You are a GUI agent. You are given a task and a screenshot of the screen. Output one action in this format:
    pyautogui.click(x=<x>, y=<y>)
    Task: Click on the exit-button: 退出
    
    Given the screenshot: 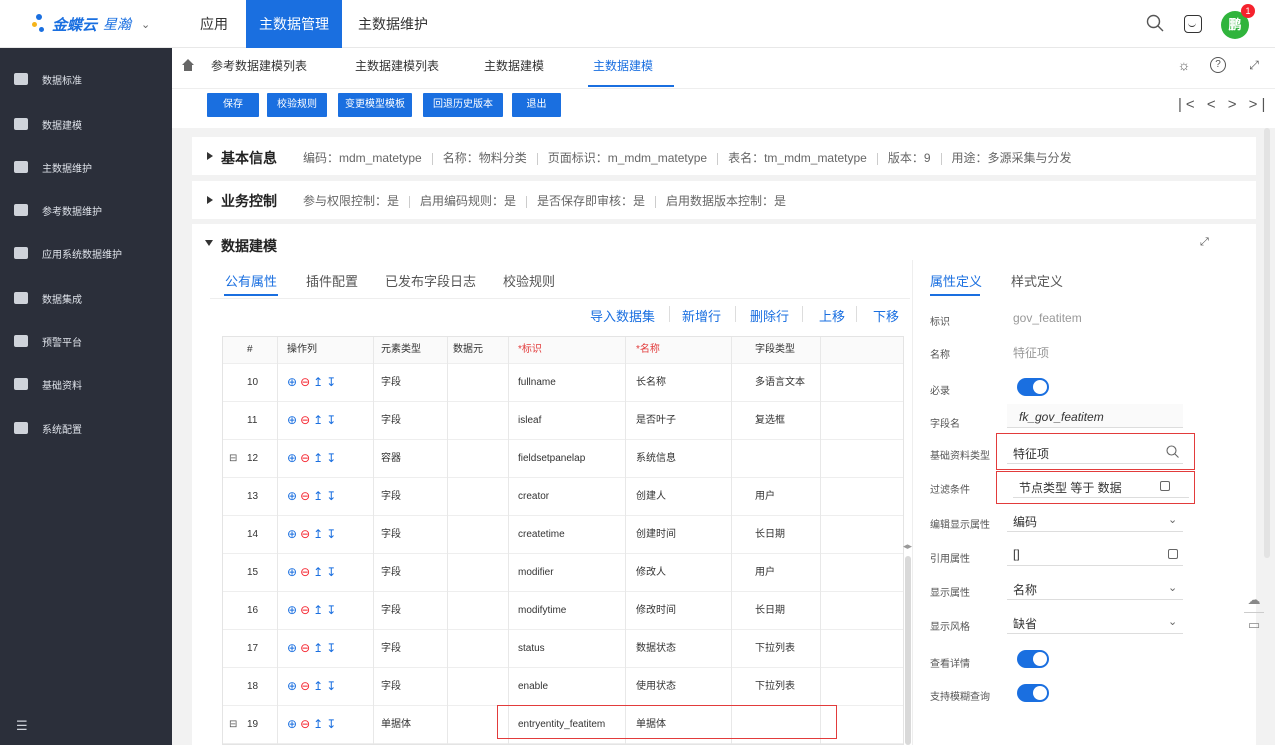 What is the action you would take?
    pyautogui.click(x=536, y=105)
    